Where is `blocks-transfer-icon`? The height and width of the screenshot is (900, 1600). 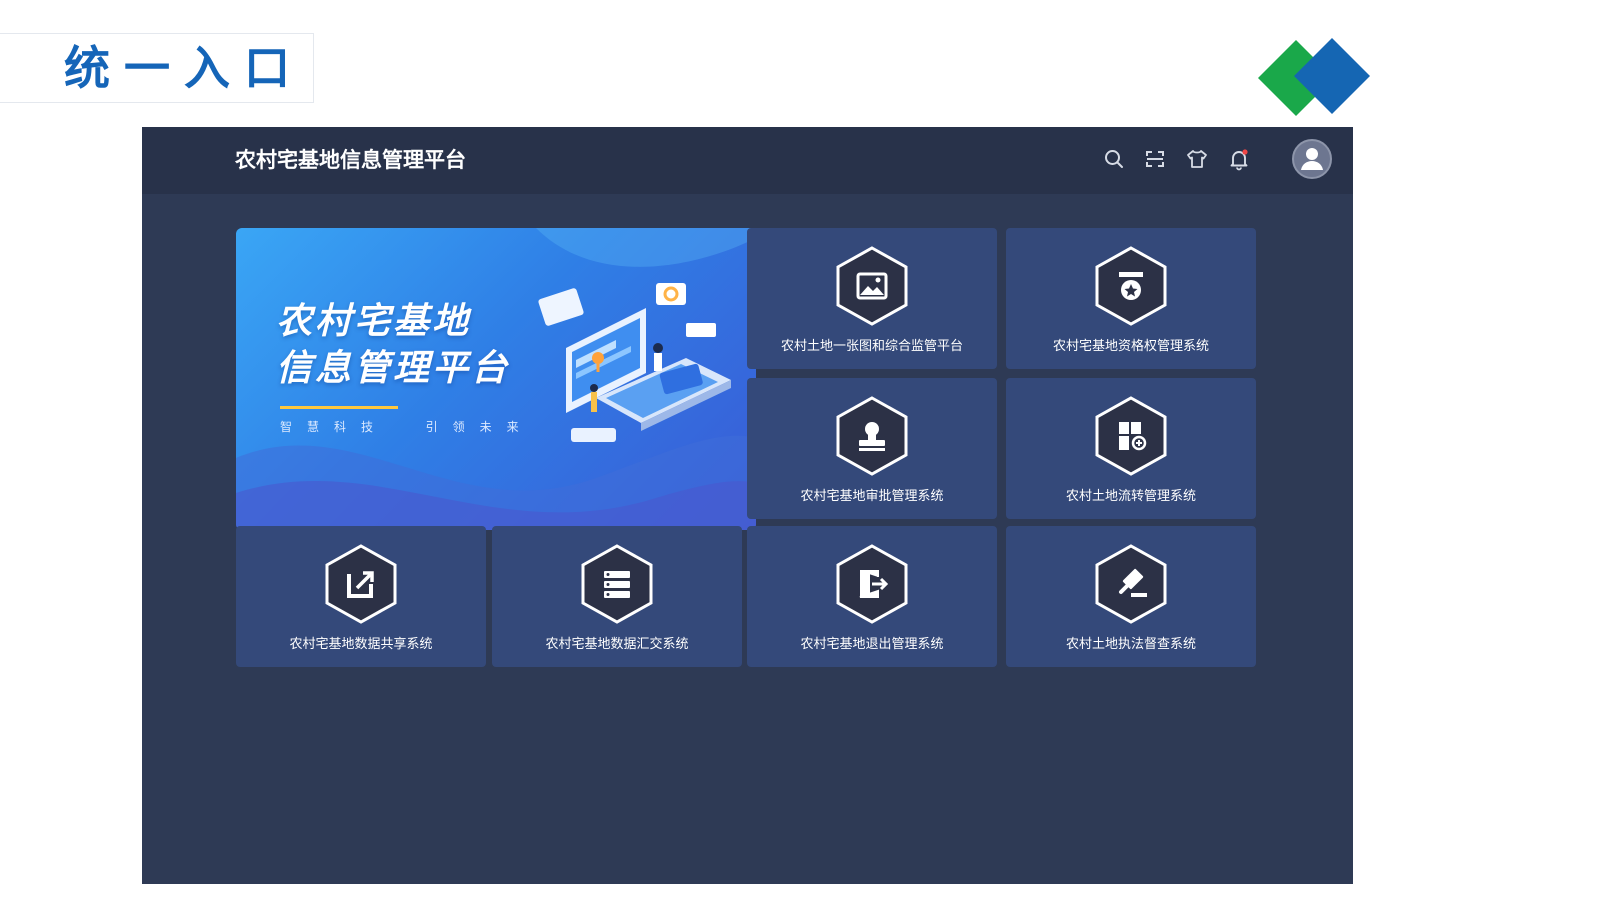
blocks-transfer-icon is located at coordinates (1131, 436).